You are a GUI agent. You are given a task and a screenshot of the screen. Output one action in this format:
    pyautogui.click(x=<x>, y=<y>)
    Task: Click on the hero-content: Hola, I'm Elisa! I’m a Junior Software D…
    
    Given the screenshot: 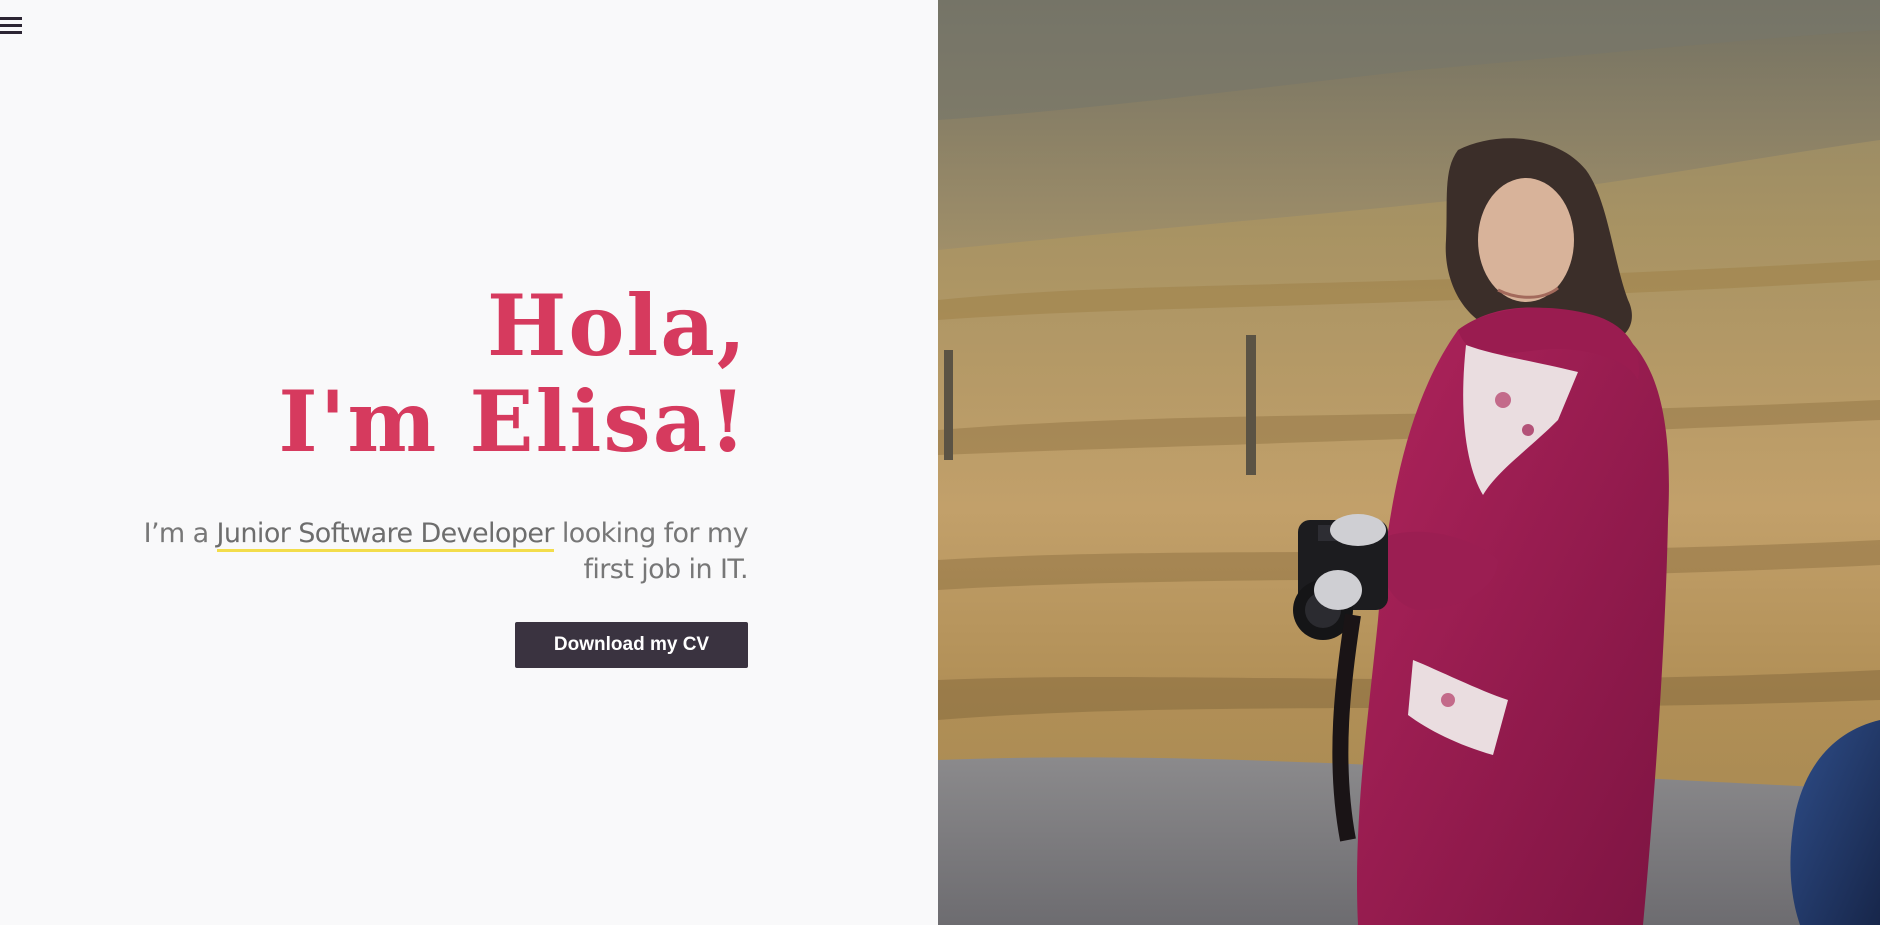 What is the action you would take?
    pyautogui.click(x=438, y=473)
    